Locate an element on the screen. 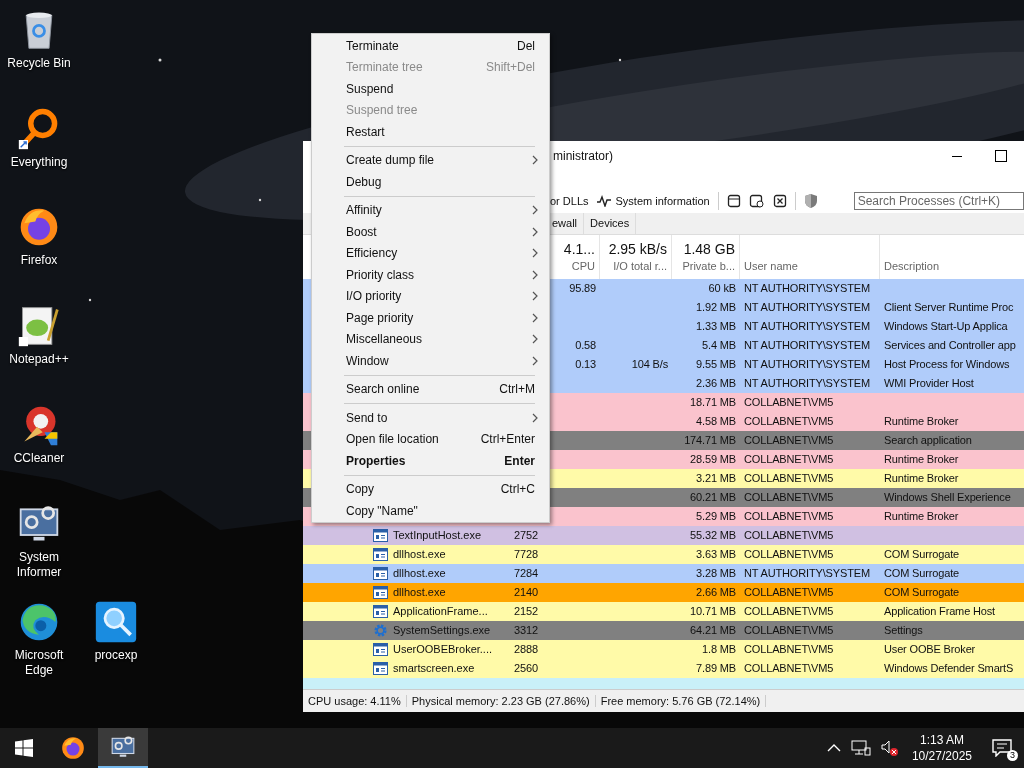 The height and width of the screenshot is (768, 1024). notifications-button: 3 is located at coordinates (1002, 748).